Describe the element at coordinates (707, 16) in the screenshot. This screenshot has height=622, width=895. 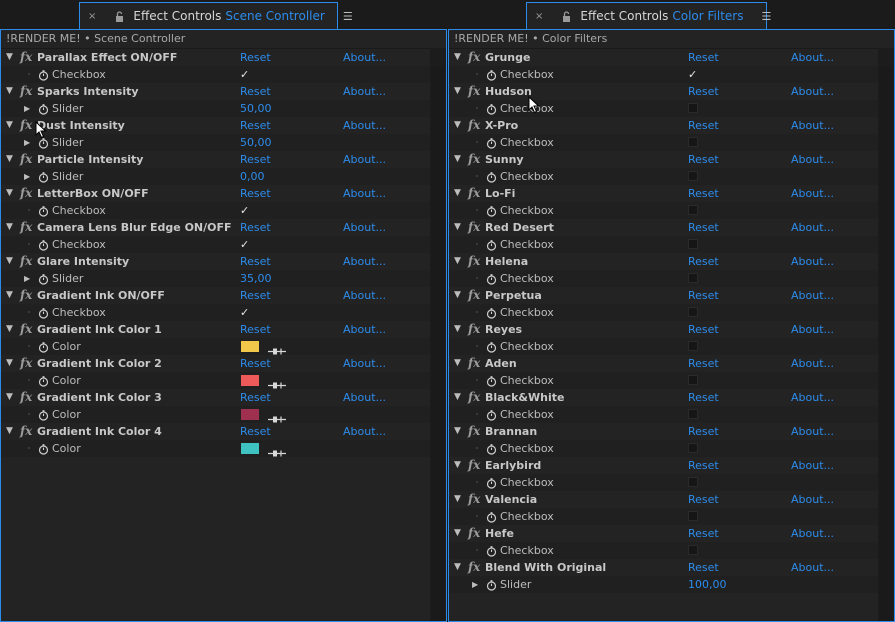
I see `tab-composition-name: Color Filters` at that location.